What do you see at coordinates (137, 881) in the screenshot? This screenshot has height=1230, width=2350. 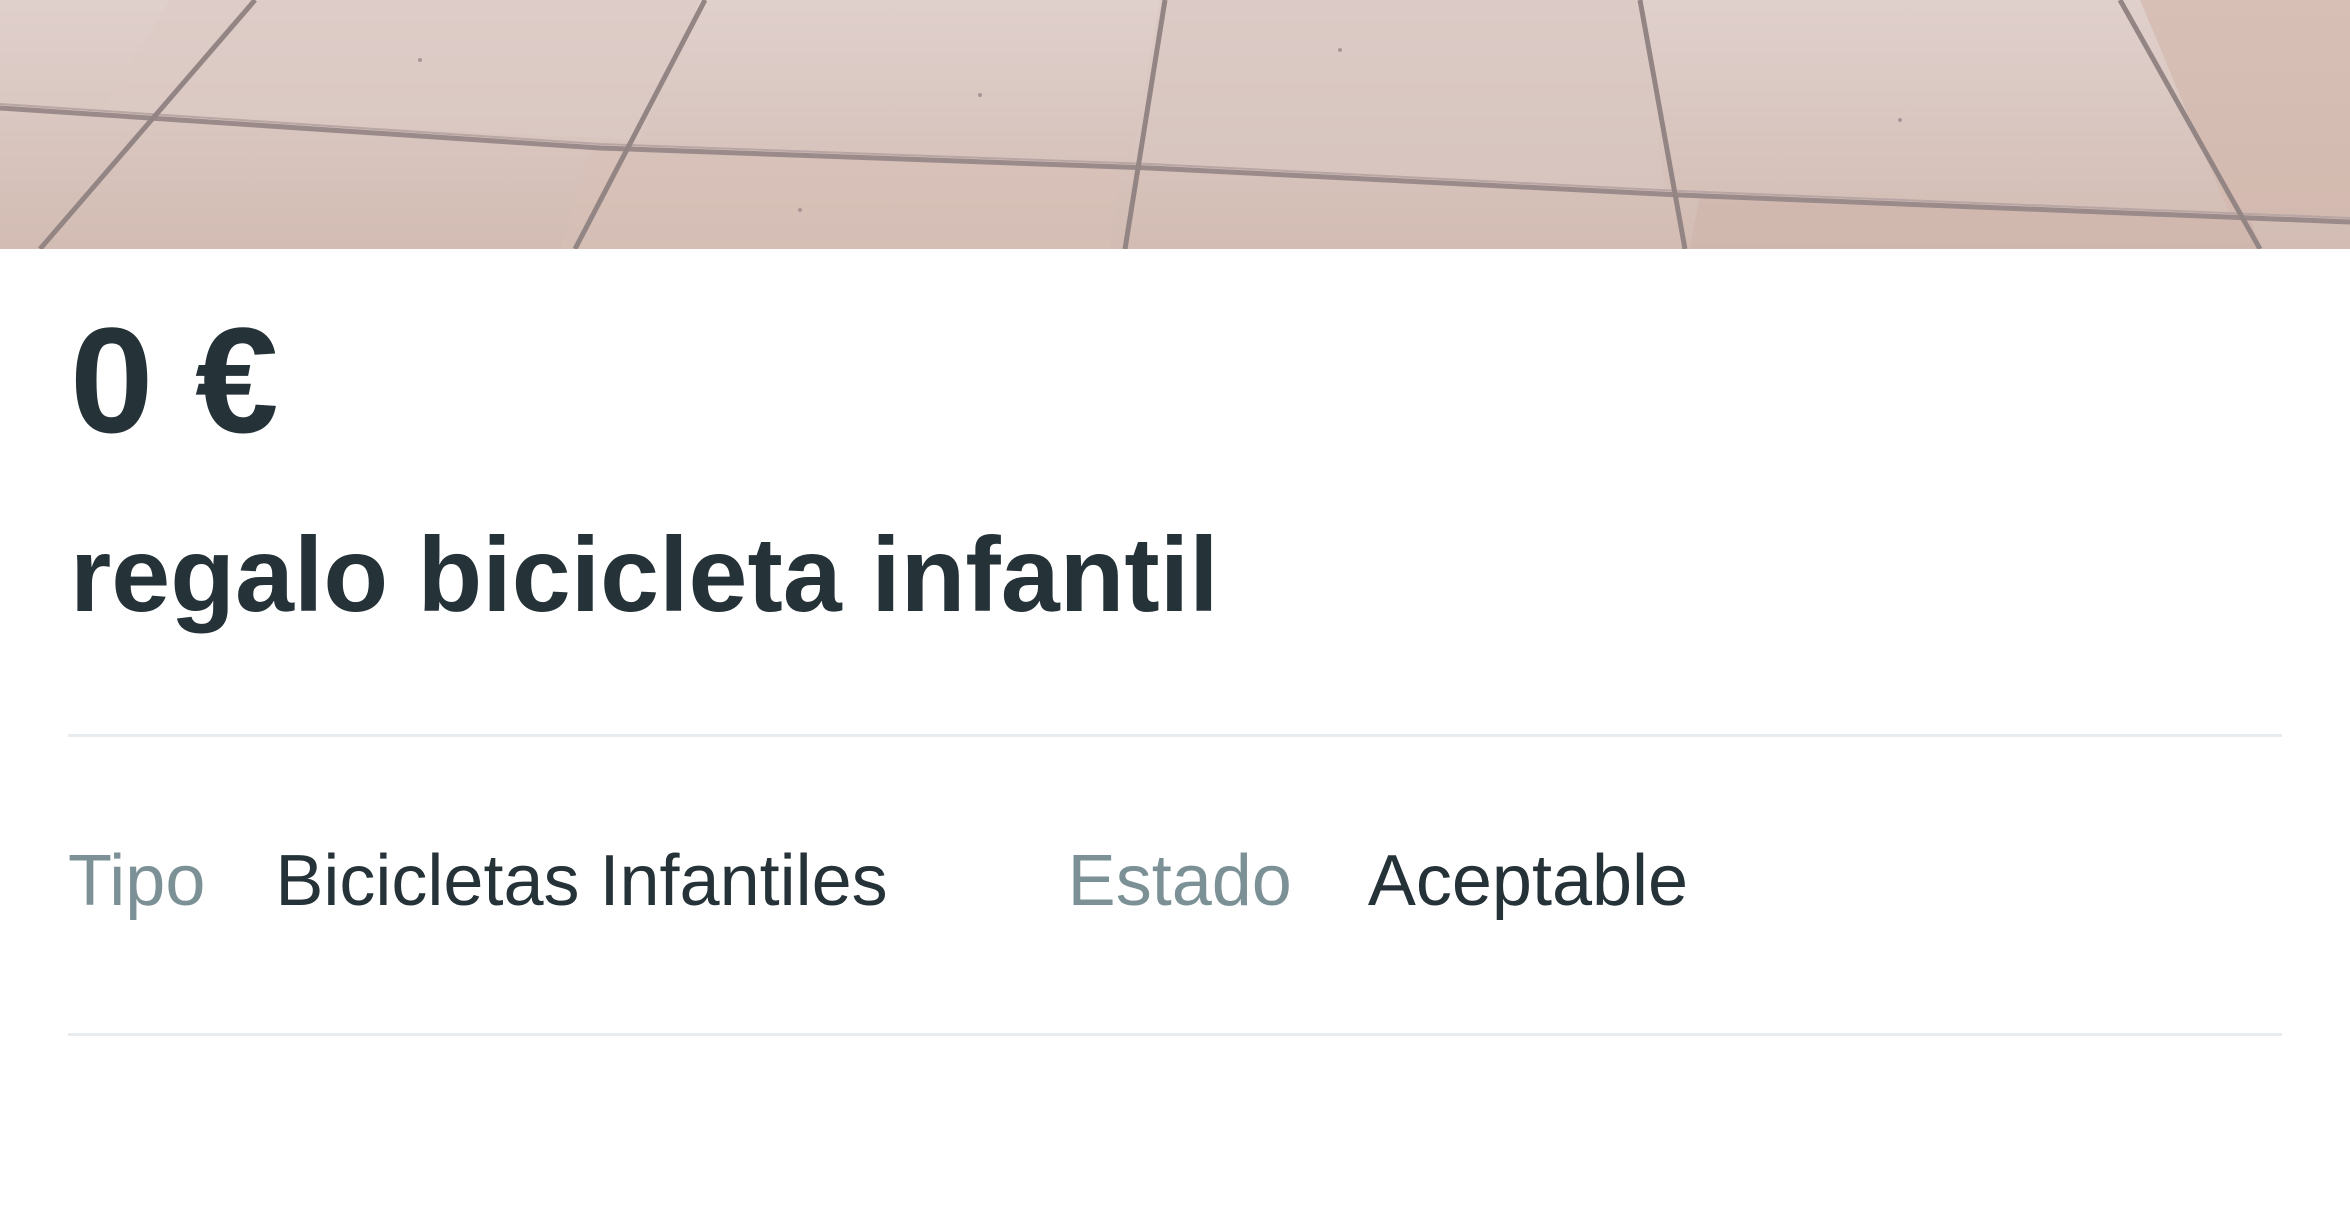 I see `type-label: Tipo` at bounding box center [137, 881].